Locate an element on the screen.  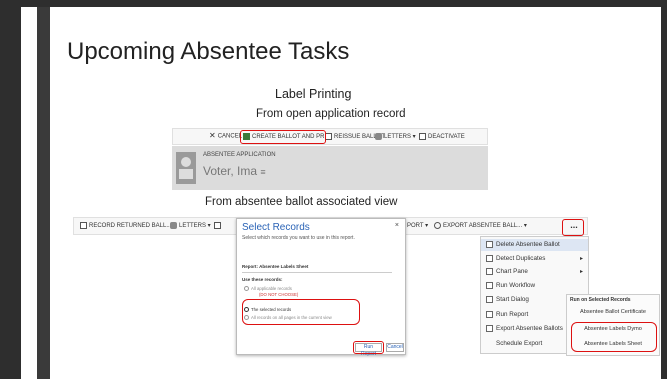
dialog-title: Select Records is located at coordinates (276, 227).